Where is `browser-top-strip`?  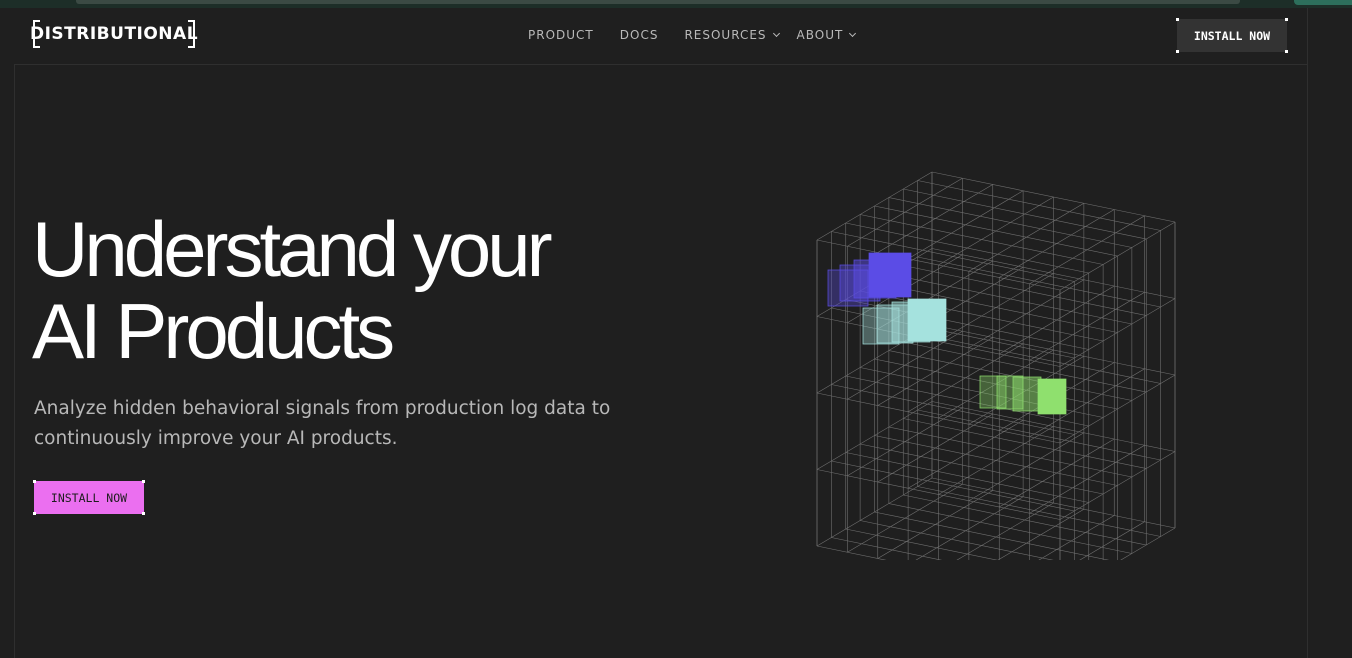 browser-top-strip is located at coordinates (676, 4).